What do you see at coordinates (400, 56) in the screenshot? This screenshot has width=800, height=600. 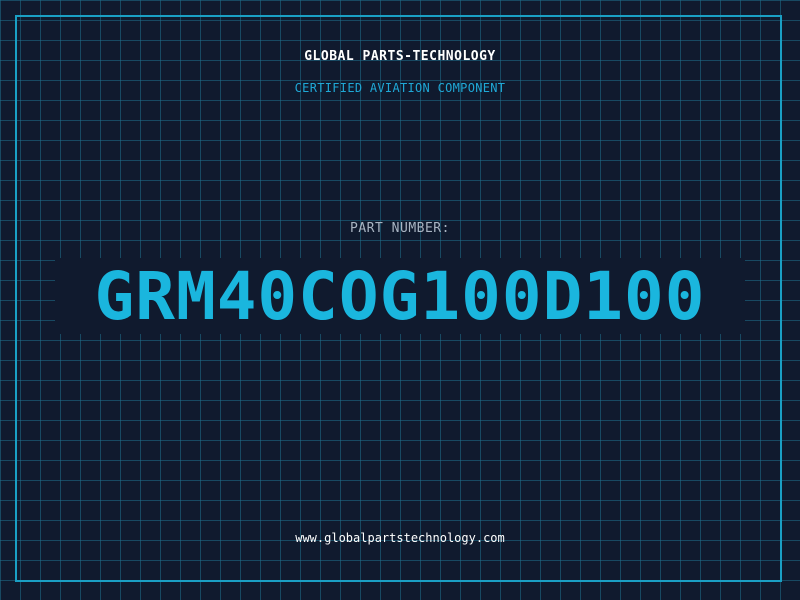 I see `brand-name: GLOBAL PARTS-TECHNOLOGY` at bounding box center [400, 56].